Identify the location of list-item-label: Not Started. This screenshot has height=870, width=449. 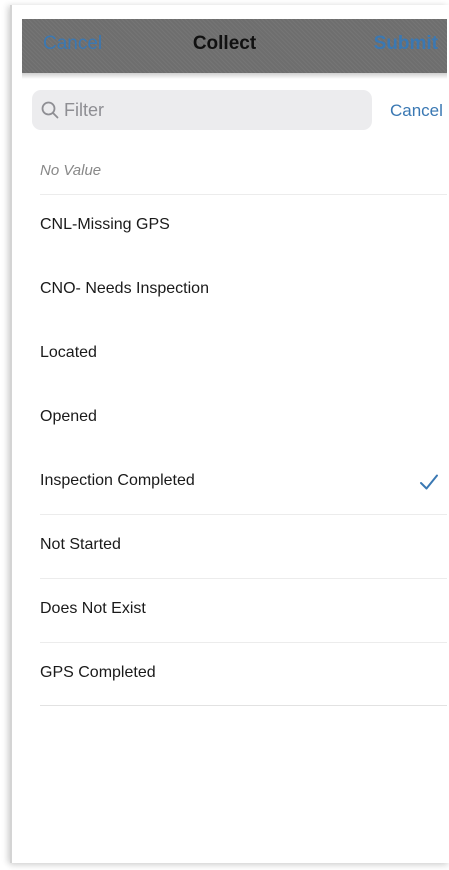
(80, 544).